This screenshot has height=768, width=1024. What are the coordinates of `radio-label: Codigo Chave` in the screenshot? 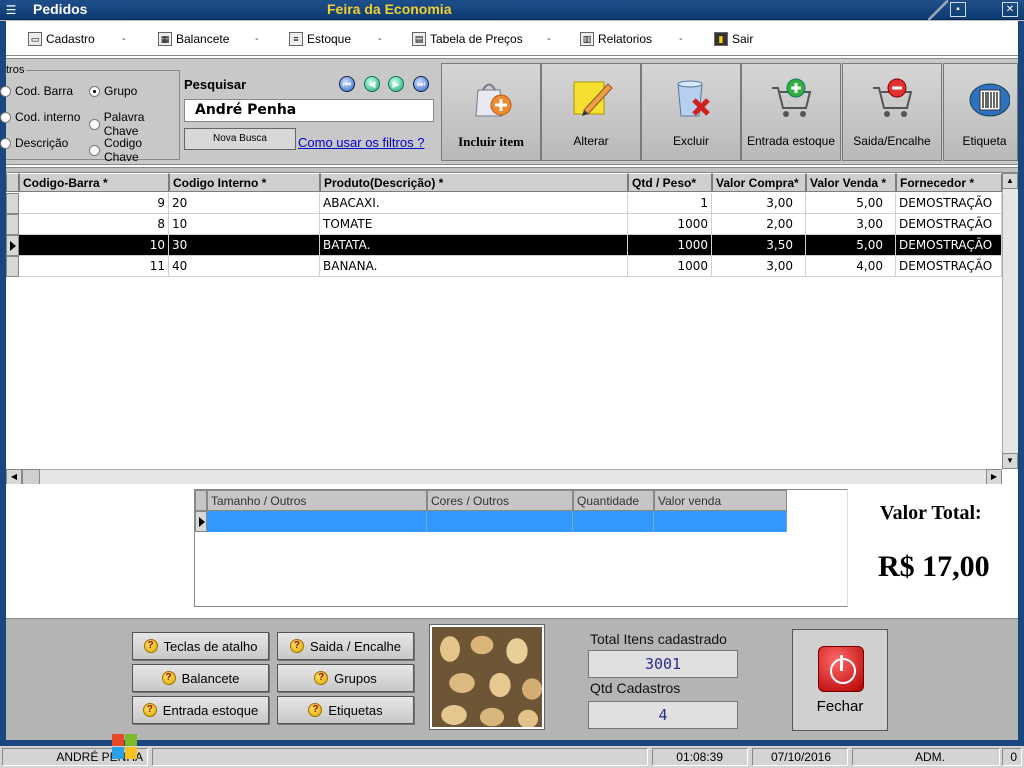 It's located at (123, 150).